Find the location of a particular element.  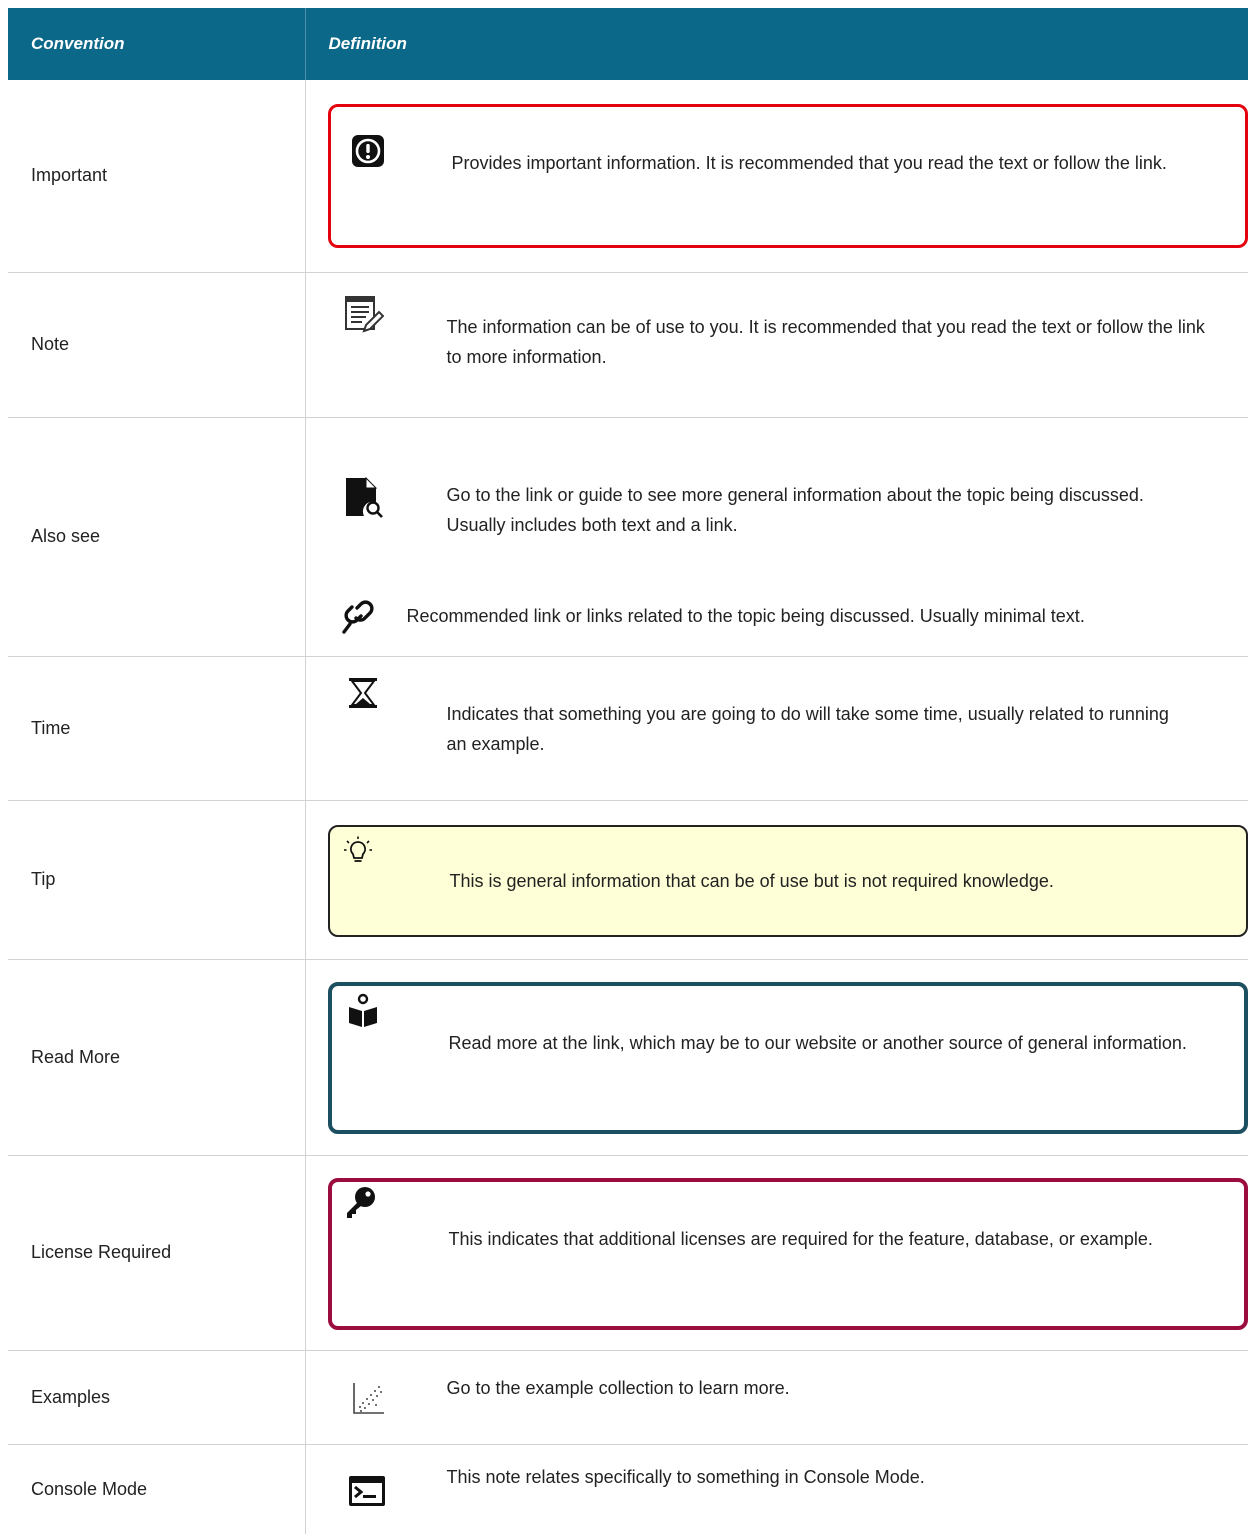

header-definition: Definition is located at coordinates (776, 44).